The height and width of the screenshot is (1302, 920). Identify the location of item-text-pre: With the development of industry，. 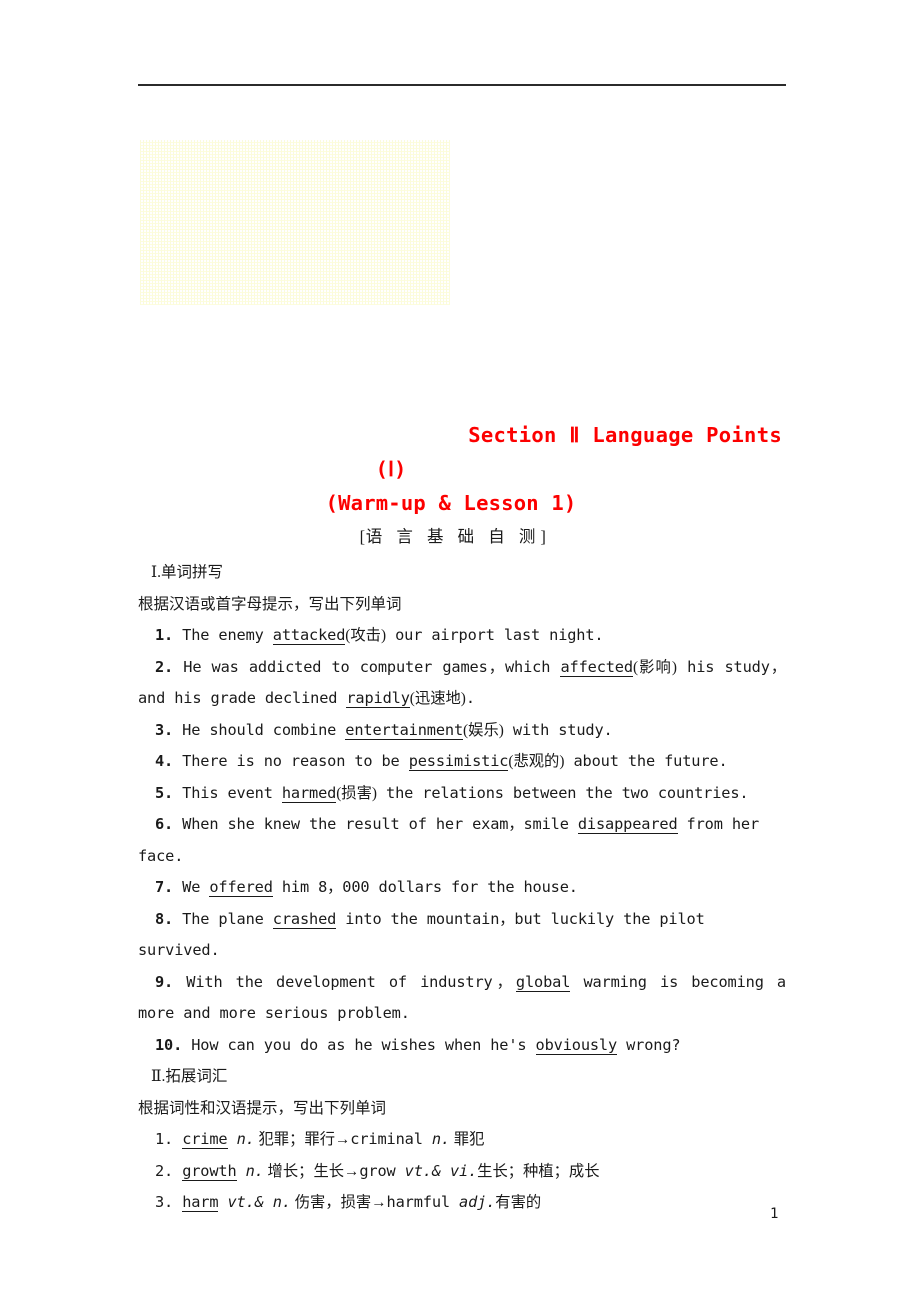
(344, 981).